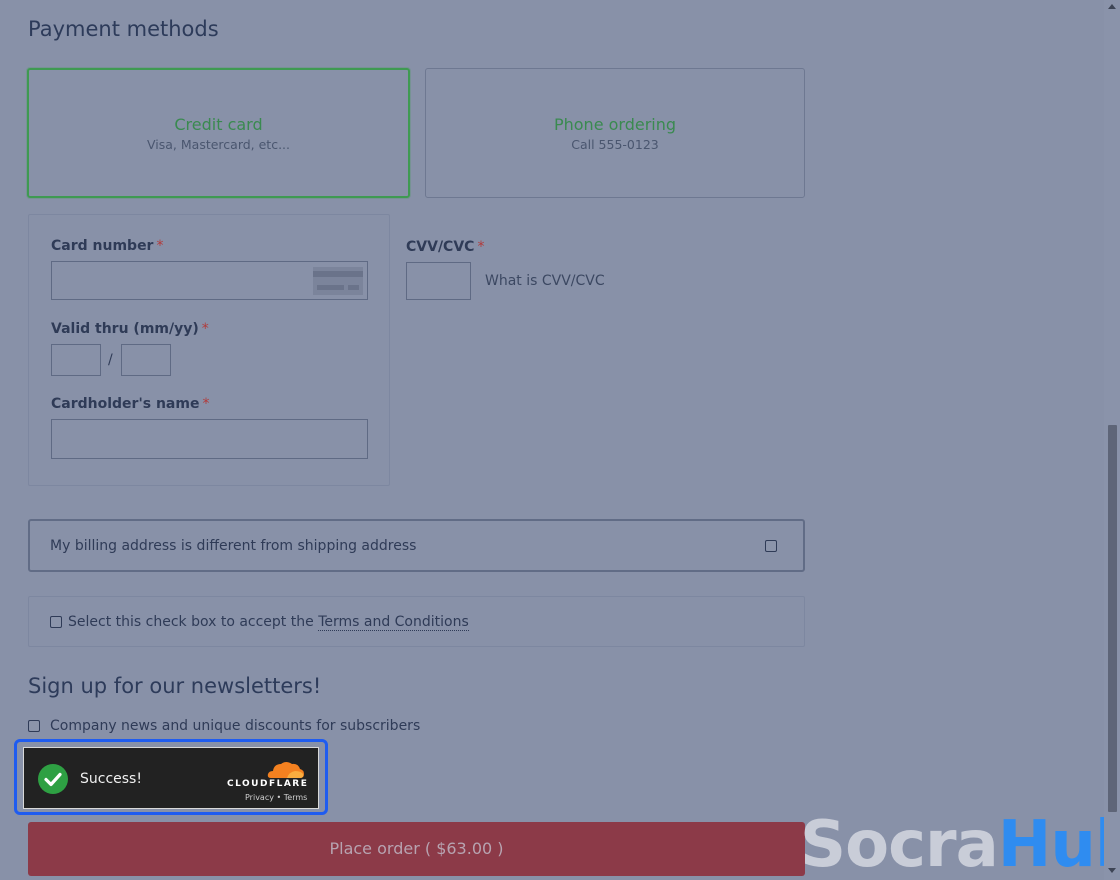  I want to click on captcha-focus-frame: Success! CLOUDFLARE Privacy • Terms, so click(171, 777).